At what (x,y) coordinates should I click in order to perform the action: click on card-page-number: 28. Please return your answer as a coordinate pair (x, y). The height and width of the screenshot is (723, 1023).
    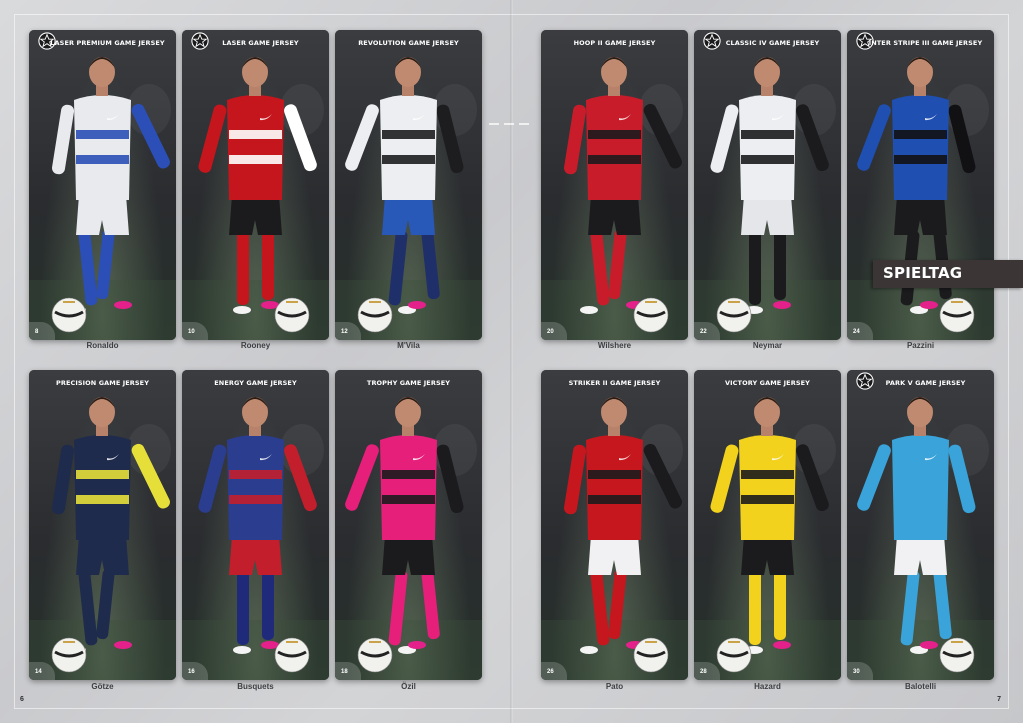
    Looking at the image, I should click on (703, 672).